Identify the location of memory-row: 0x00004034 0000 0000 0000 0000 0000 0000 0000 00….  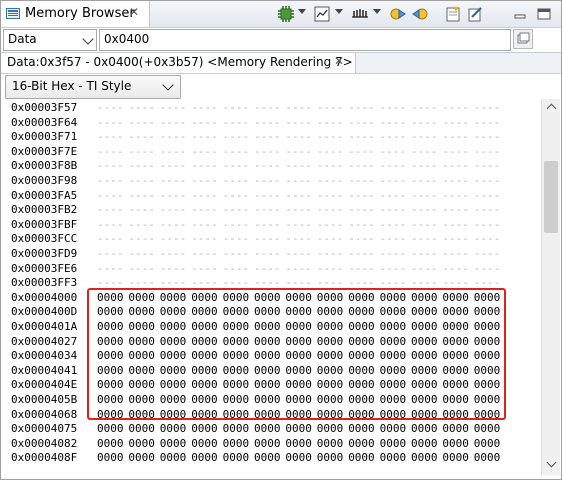
(270, 356).